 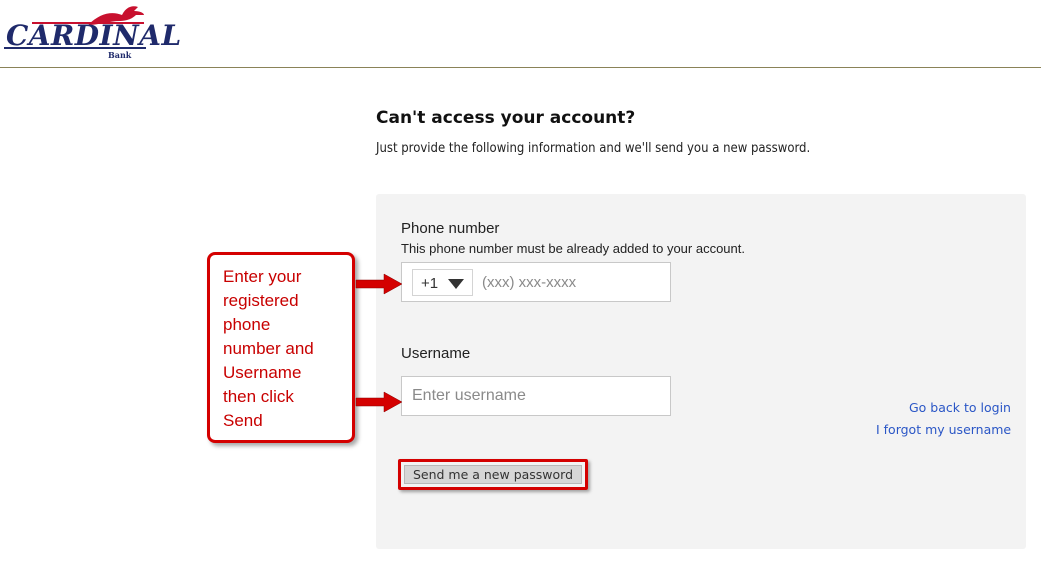 What do you see at coordinates (506, 118) in the screenshot?
I see `page-title: Can't access your account?` at bounding box center [506, 118].